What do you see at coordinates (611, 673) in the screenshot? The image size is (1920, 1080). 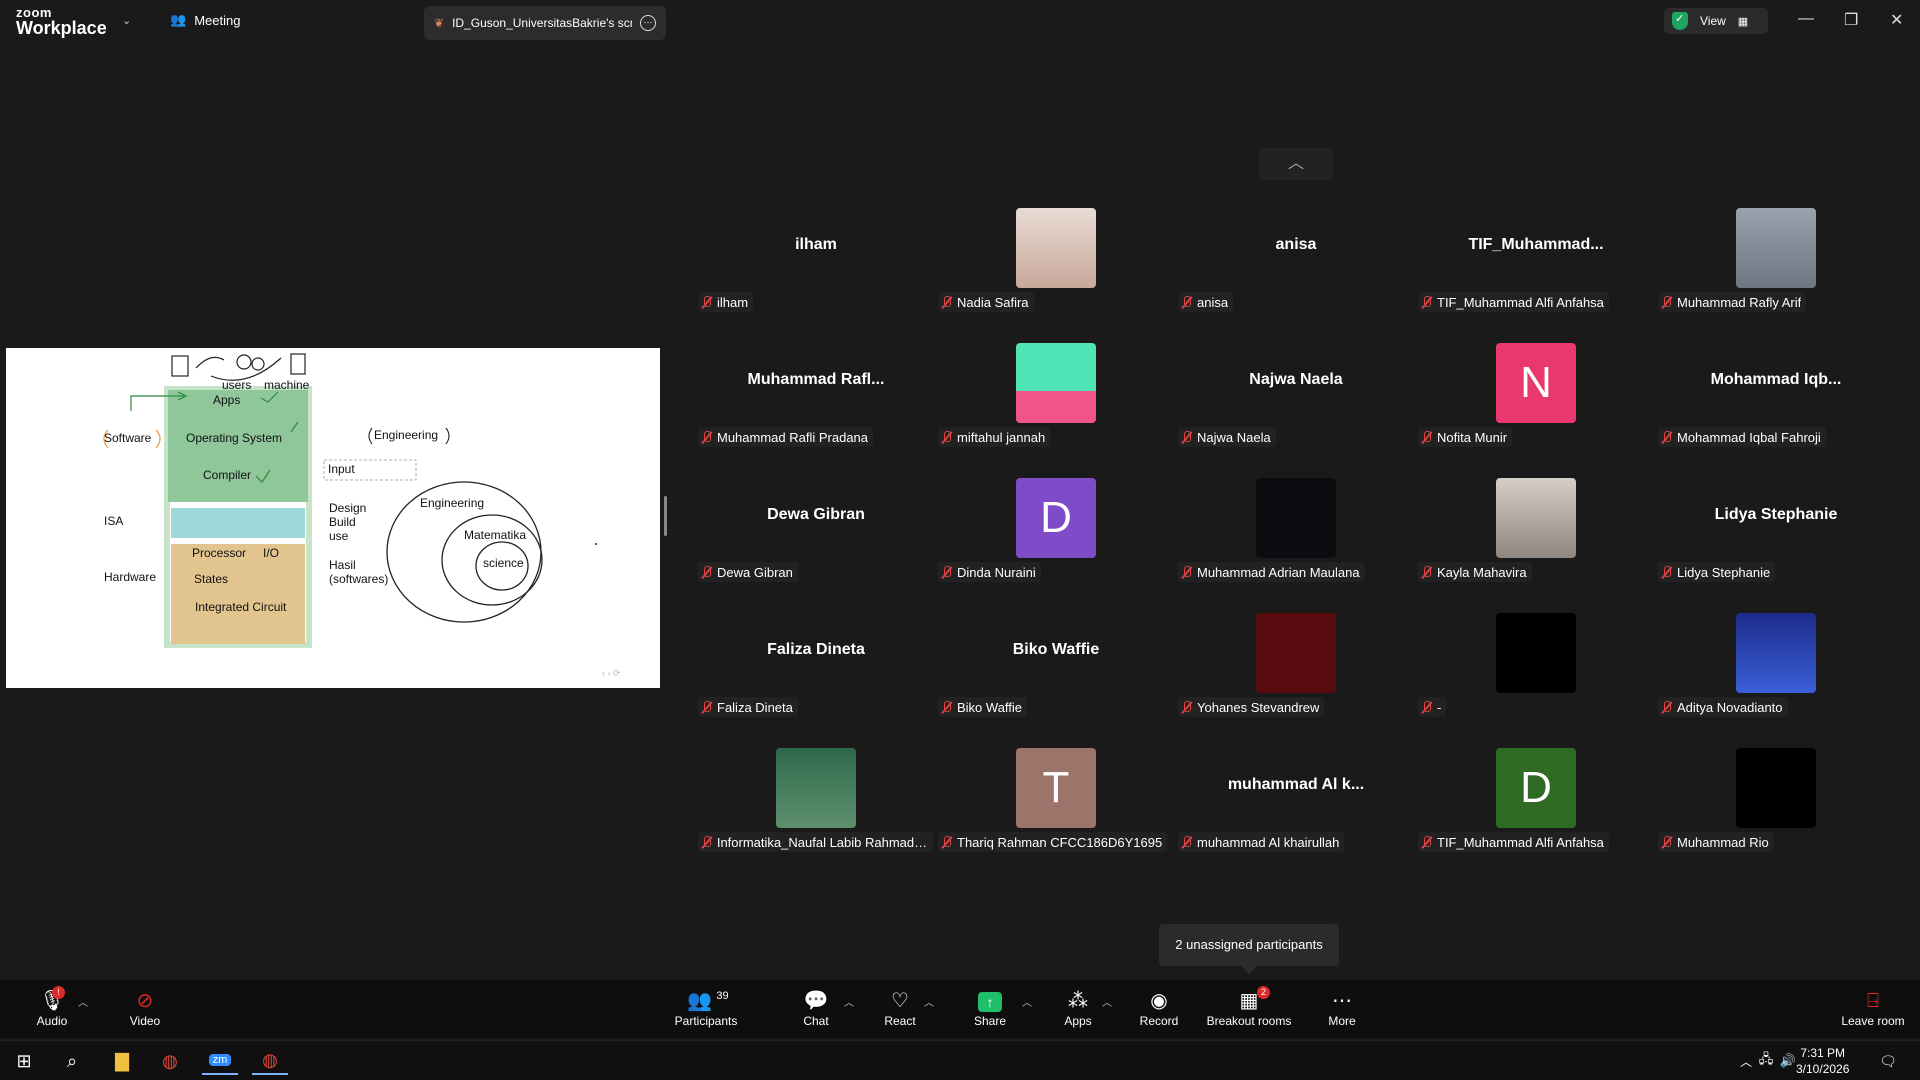 I see `slide-nav-icon: ‹ › ⟳` at bounding box center [611, 673].